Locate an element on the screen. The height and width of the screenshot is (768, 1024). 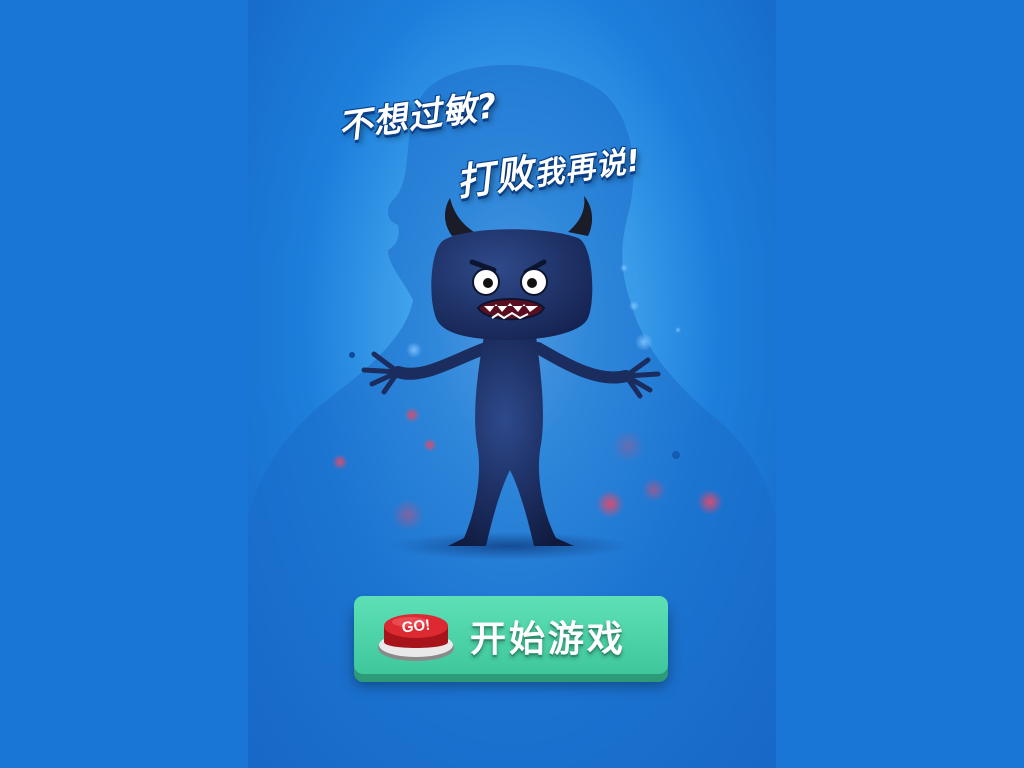
red-go-button-icon: GO! is located at coordinates (416, 637).